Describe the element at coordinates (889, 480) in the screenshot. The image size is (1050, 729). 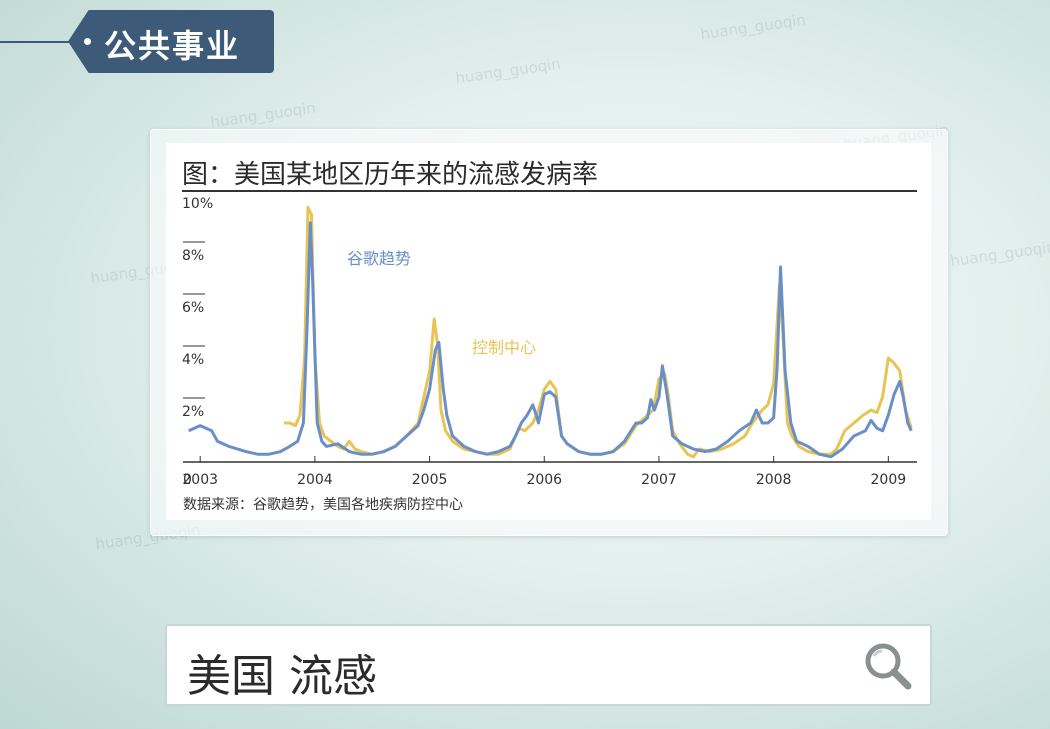
I see `x-tick-label: 2009` at that location.